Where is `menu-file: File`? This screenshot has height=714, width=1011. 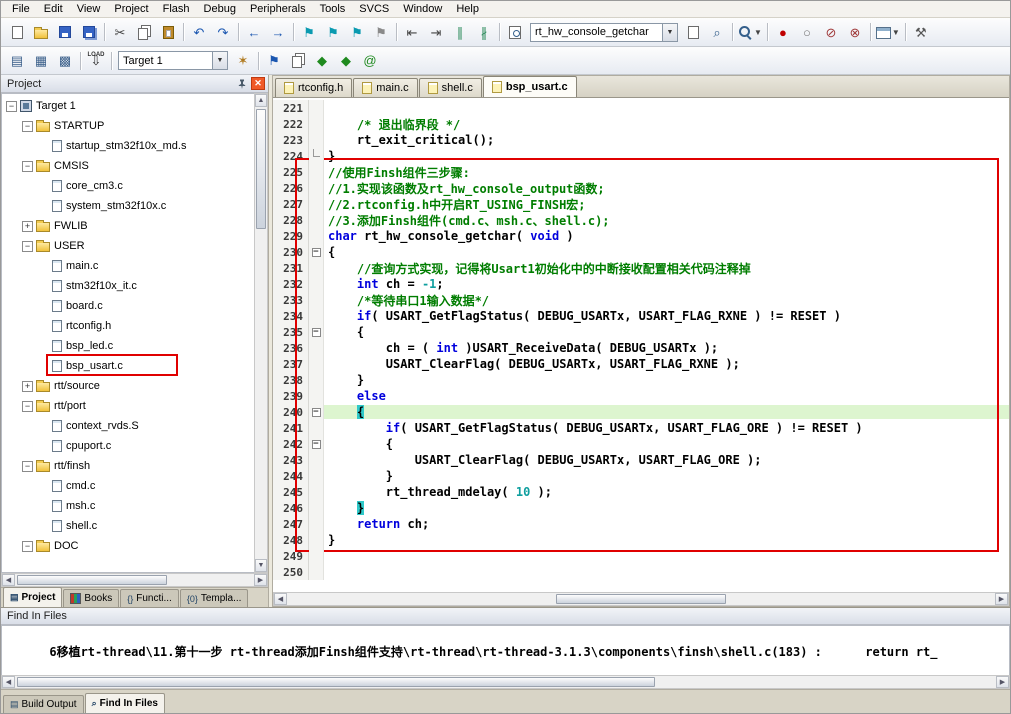
menu-file: File is located at coordinates (21, 9).